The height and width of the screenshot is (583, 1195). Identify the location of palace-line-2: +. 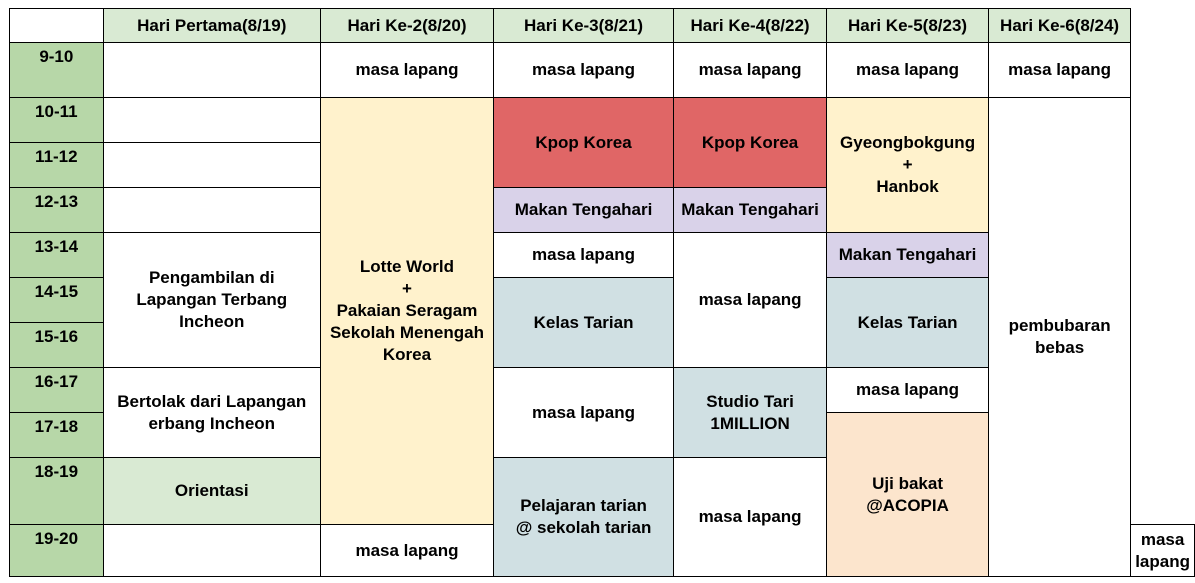
(907, 164).